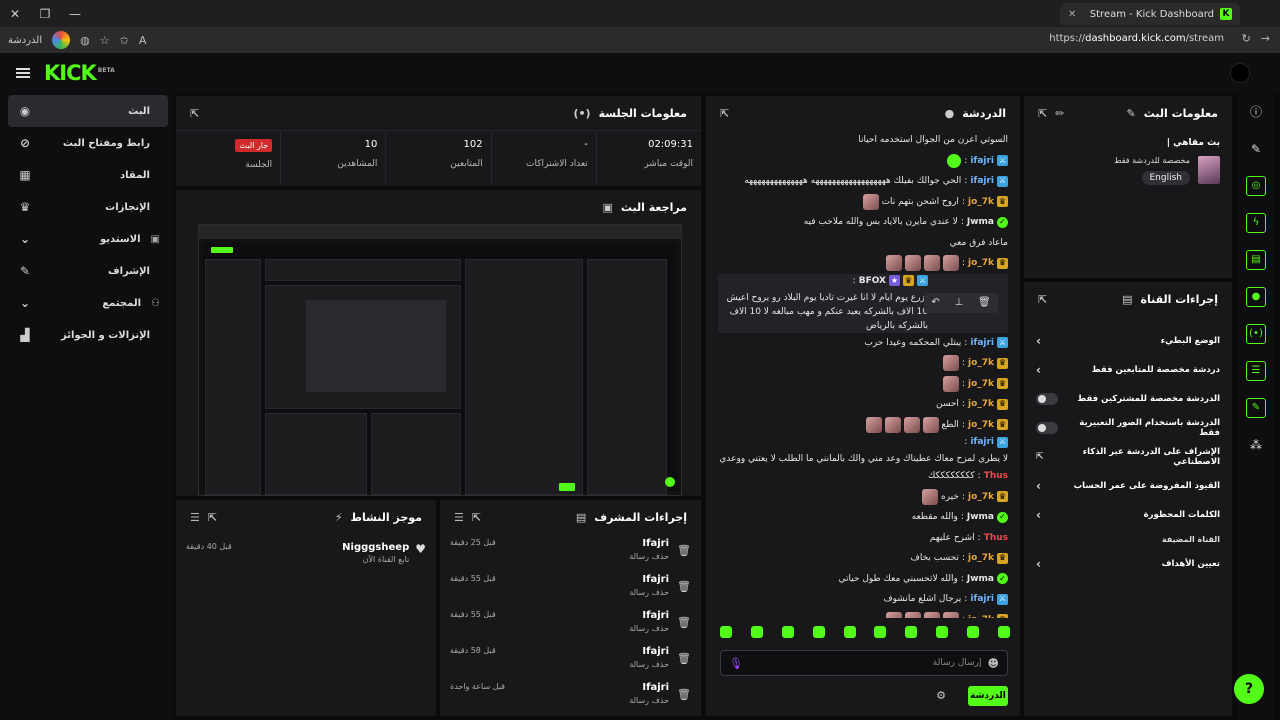 The height and width of the screenshot is (720, 1280). What do you see at coordinates (1246, 38) in the screenshot?
I see `refresh-icon: ↻` at bounding box center [1246, 38].